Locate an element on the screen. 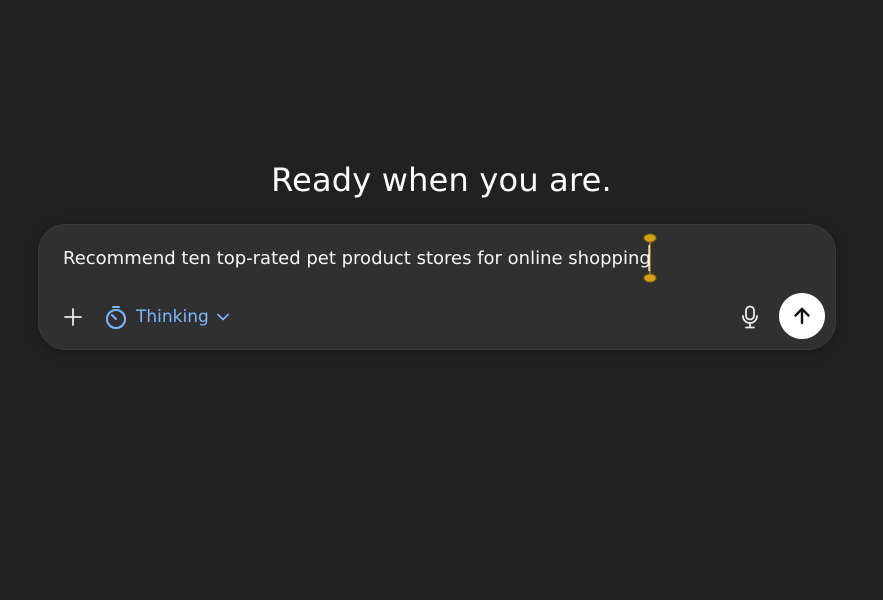 This screenshot has height=600, width=883. plus-icon is located at coordinates (73, 317).